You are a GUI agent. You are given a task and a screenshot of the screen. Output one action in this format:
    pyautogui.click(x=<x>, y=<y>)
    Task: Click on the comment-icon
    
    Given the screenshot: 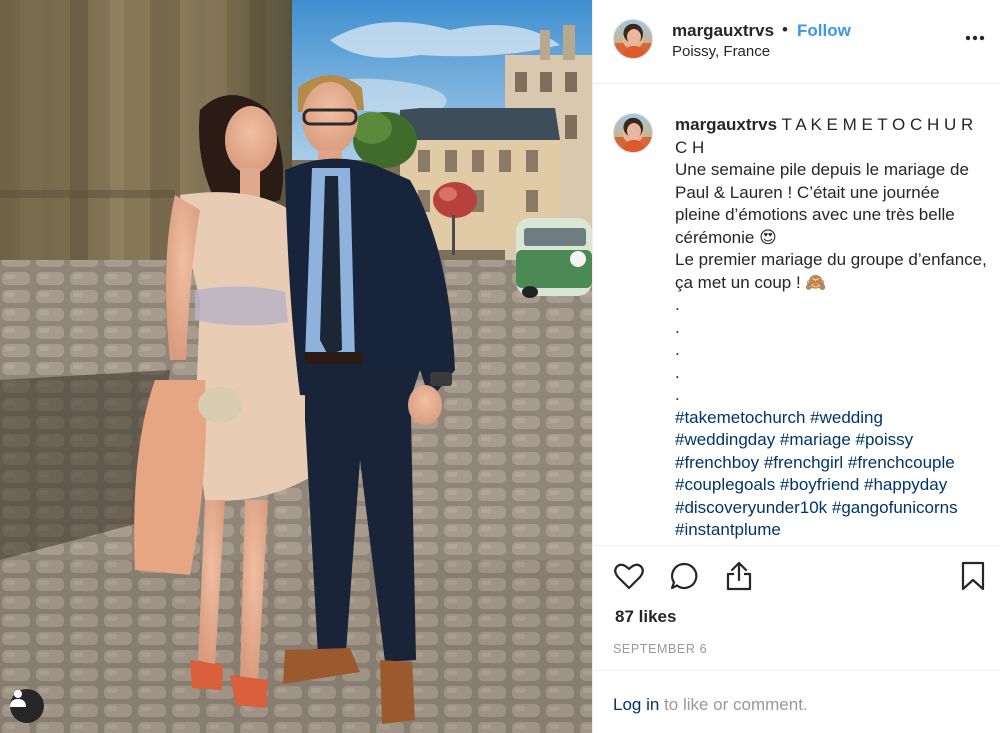 What is the action you would take?
    pyautogui.click(x=684, y=576)
    